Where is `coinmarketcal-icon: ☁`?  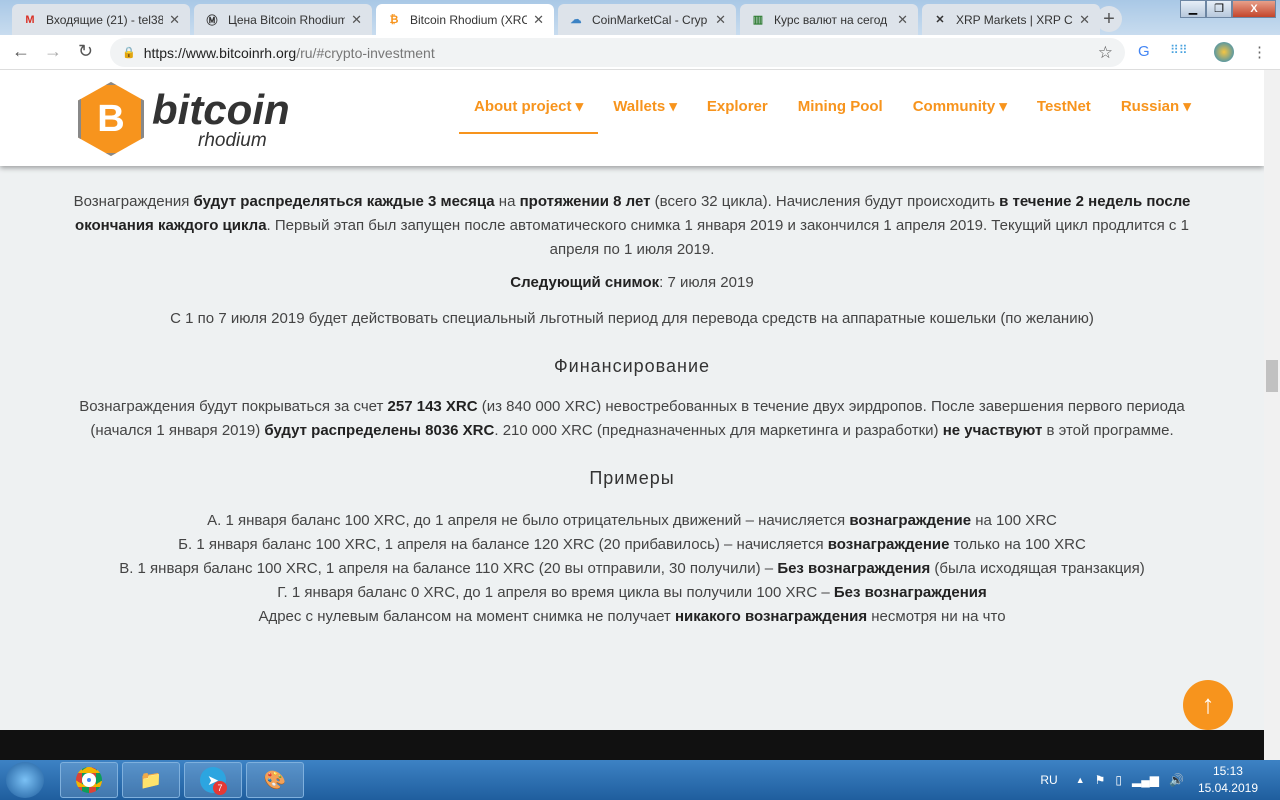 coinmarketcal-icon: ☁ is located at coordinates (576, 20).